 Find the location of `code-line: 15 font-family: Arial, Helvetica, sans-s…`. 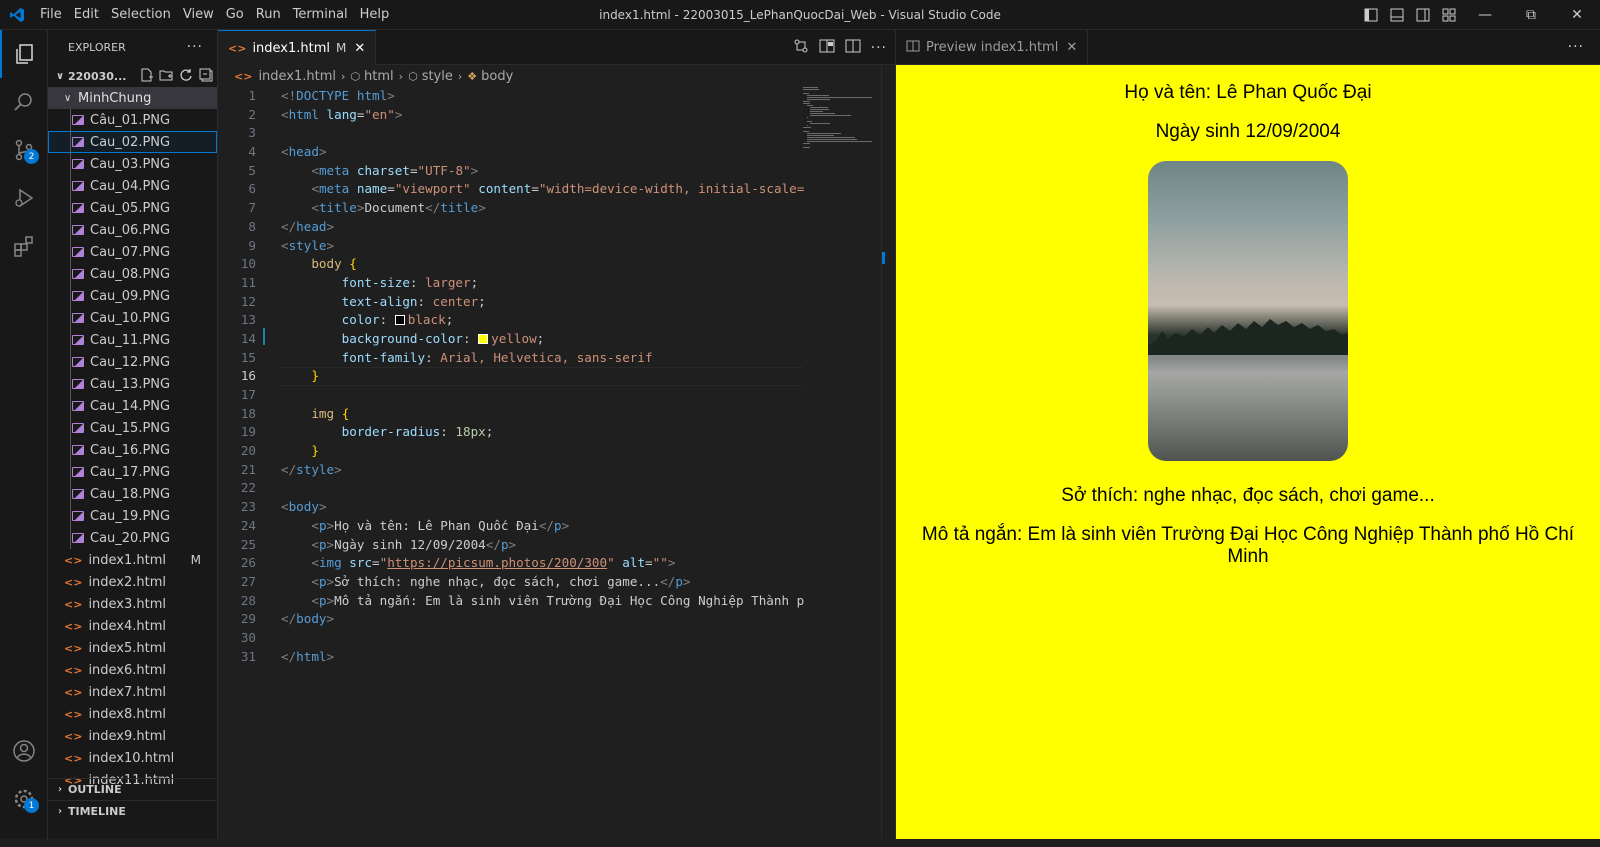

code-line: 15 font-family: Arial, Helvetica, sans-s… is located at coordinates (556, 358).